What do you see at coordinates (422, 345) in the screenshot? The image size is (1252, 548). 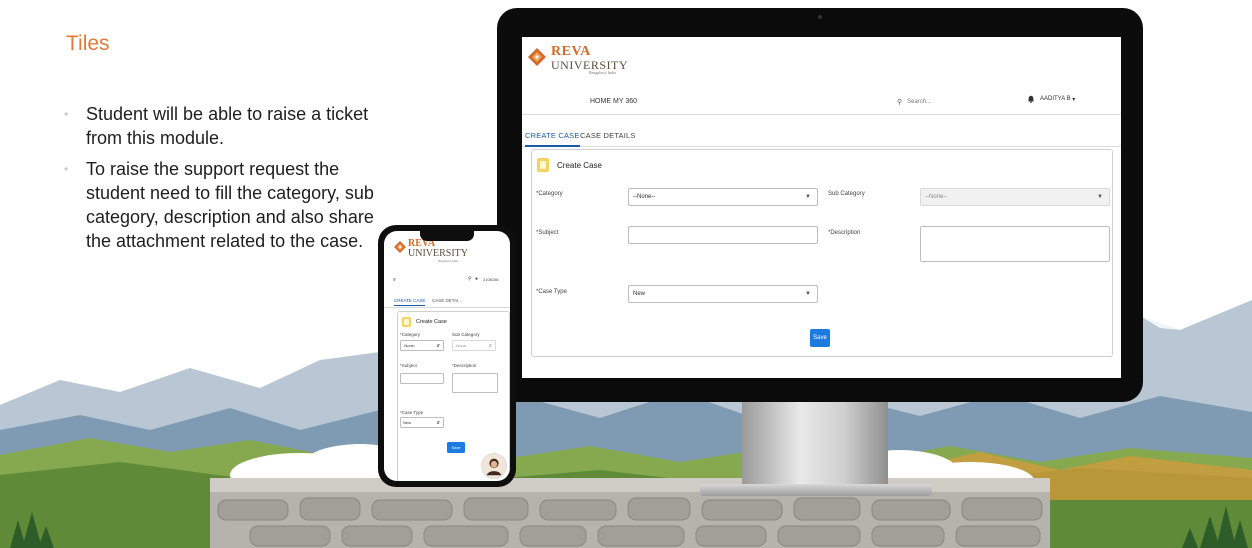 I see `category-select: -None- ⇵` at bounding box center [422, 345].